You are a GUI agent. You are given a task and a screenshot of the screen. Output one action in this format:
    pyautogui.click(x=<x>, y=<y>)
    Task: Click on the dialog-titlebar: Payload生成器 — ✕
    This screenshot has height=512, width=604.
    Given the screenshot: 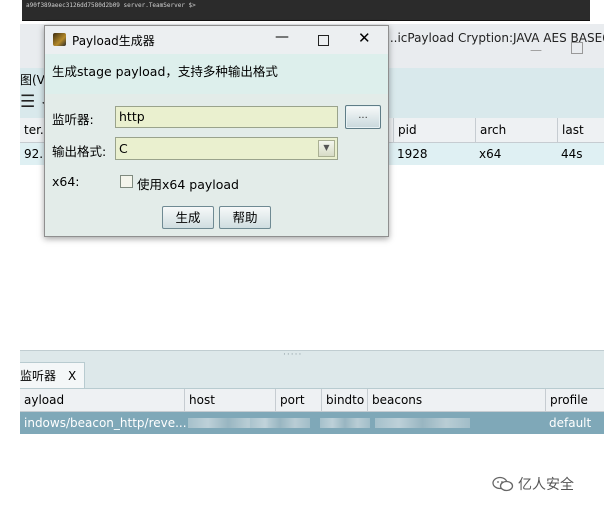 What is the action you would take?
    pyautogui.click(x=216, y=40)
    